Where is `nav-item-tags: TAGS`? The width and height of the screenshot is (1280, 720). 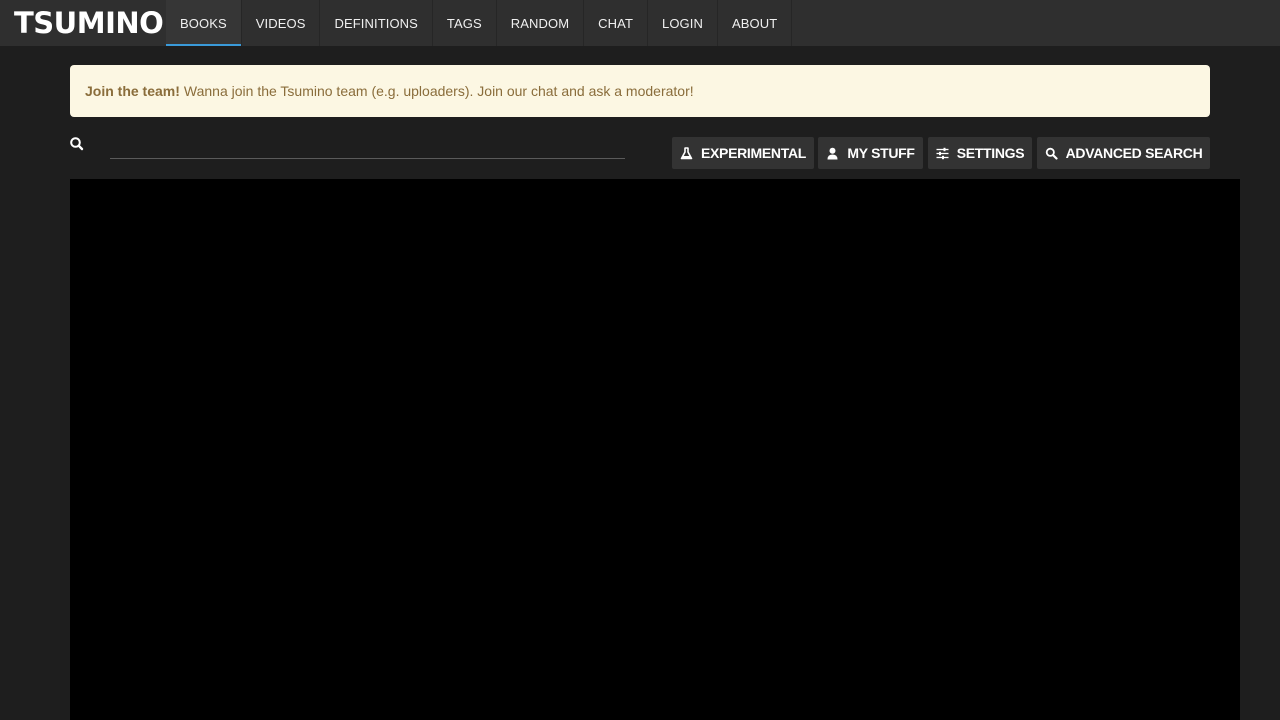 nav-item-tags: TAGS is located at coordinates (465, 23).